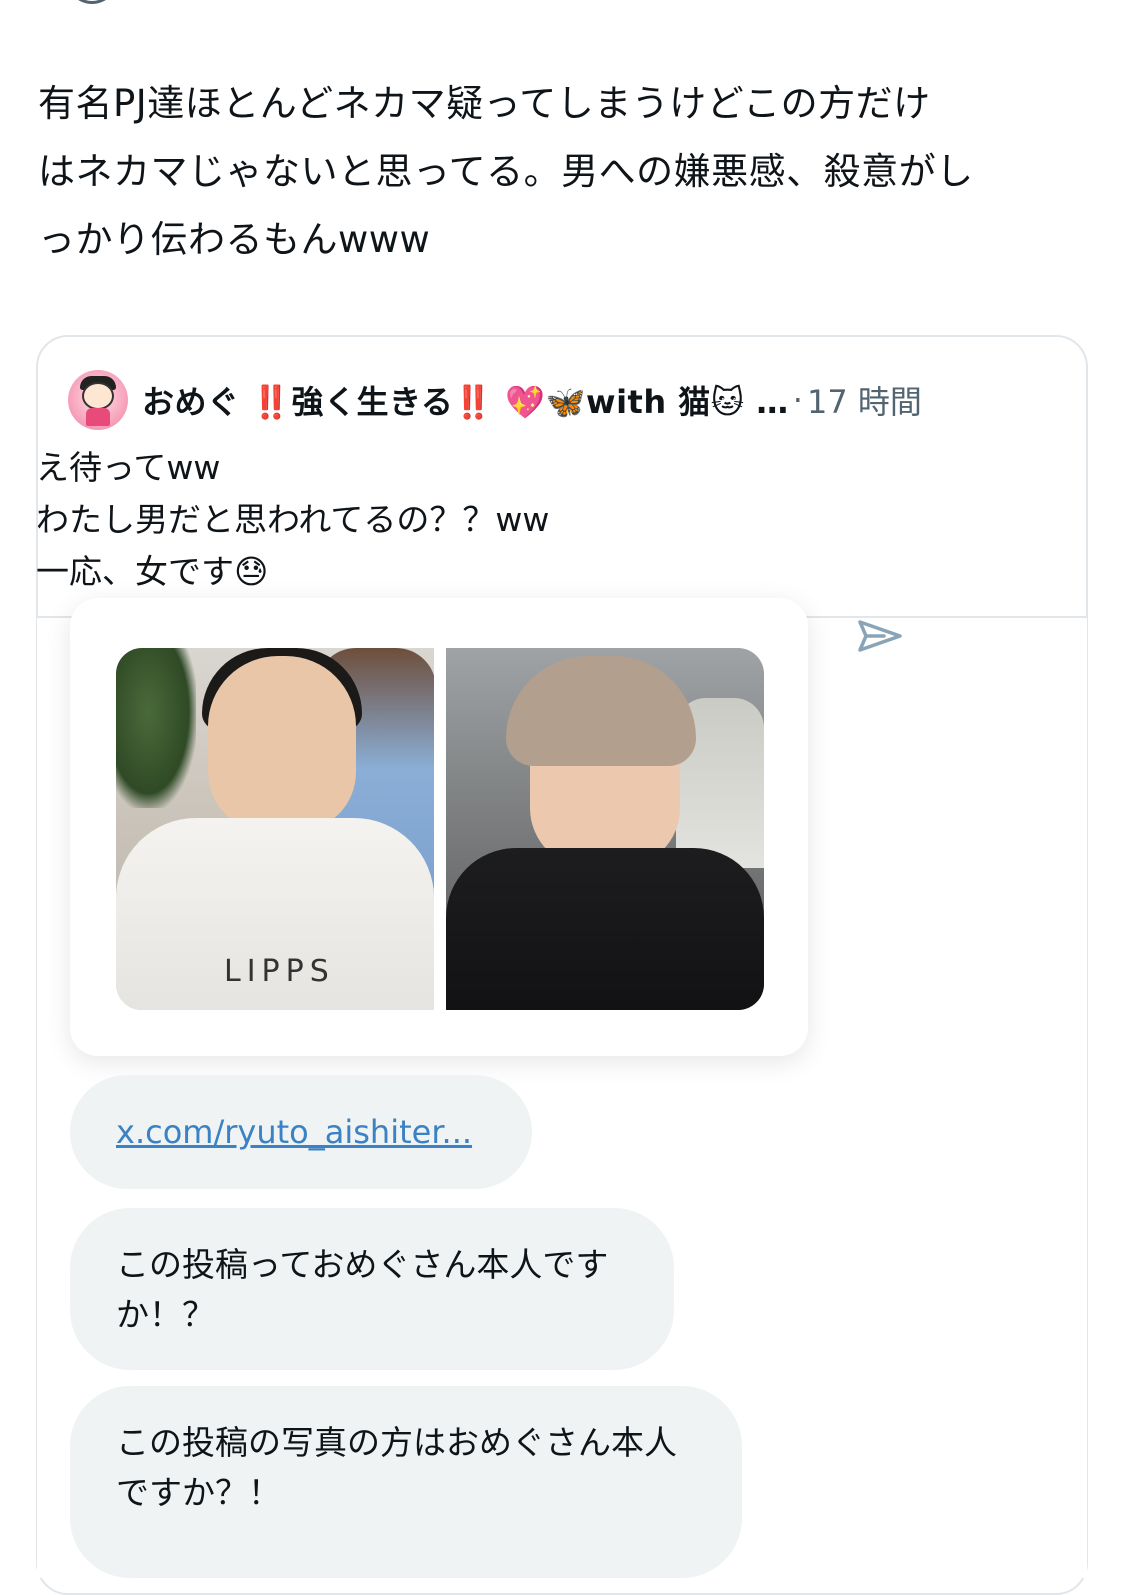  Describe the element at coordinates (605, 829) in the screenshot. I see `photo-after` at that location.